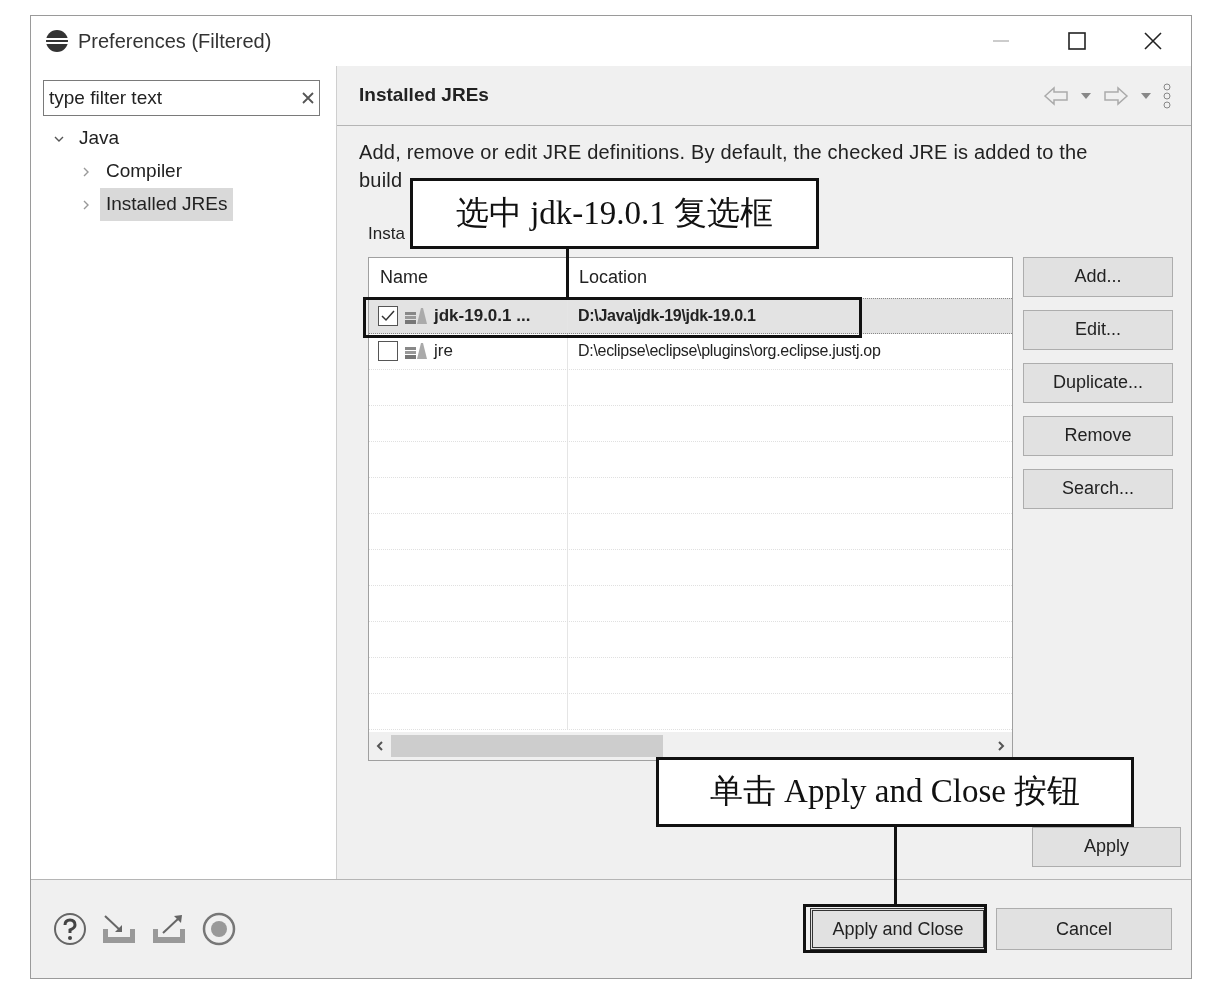 The image size is (1221, 995). What do you see at coordinates (167, 204) in the screenshot?
I see `tree-item: Installed JREs` at bounding box center [167, 204].